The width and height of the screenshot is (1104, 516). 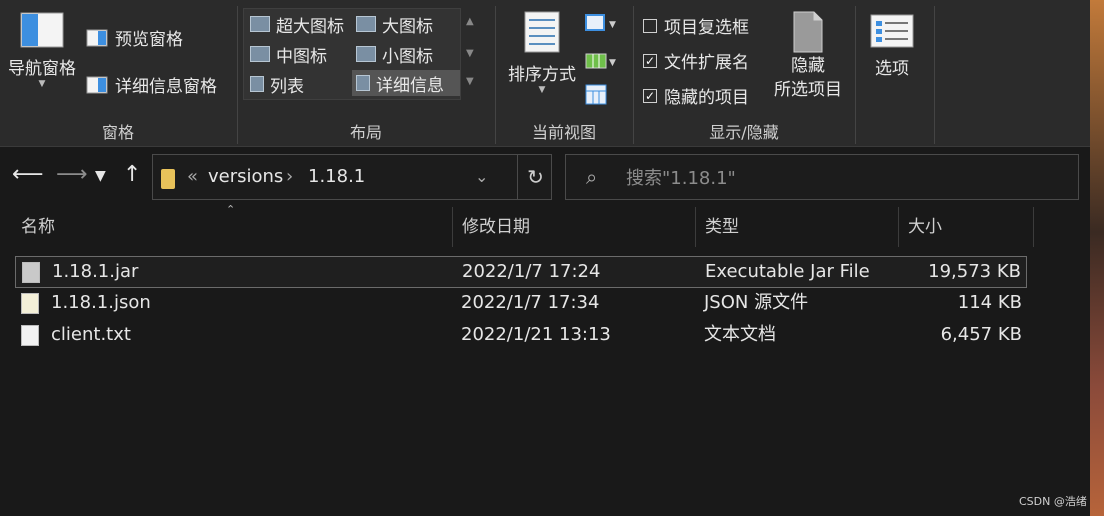 What do you see at coordinates (706, 98) in the screenshot?
I see `hidden-items-label: 隐藏的项目` at bounding box center [706, 98].